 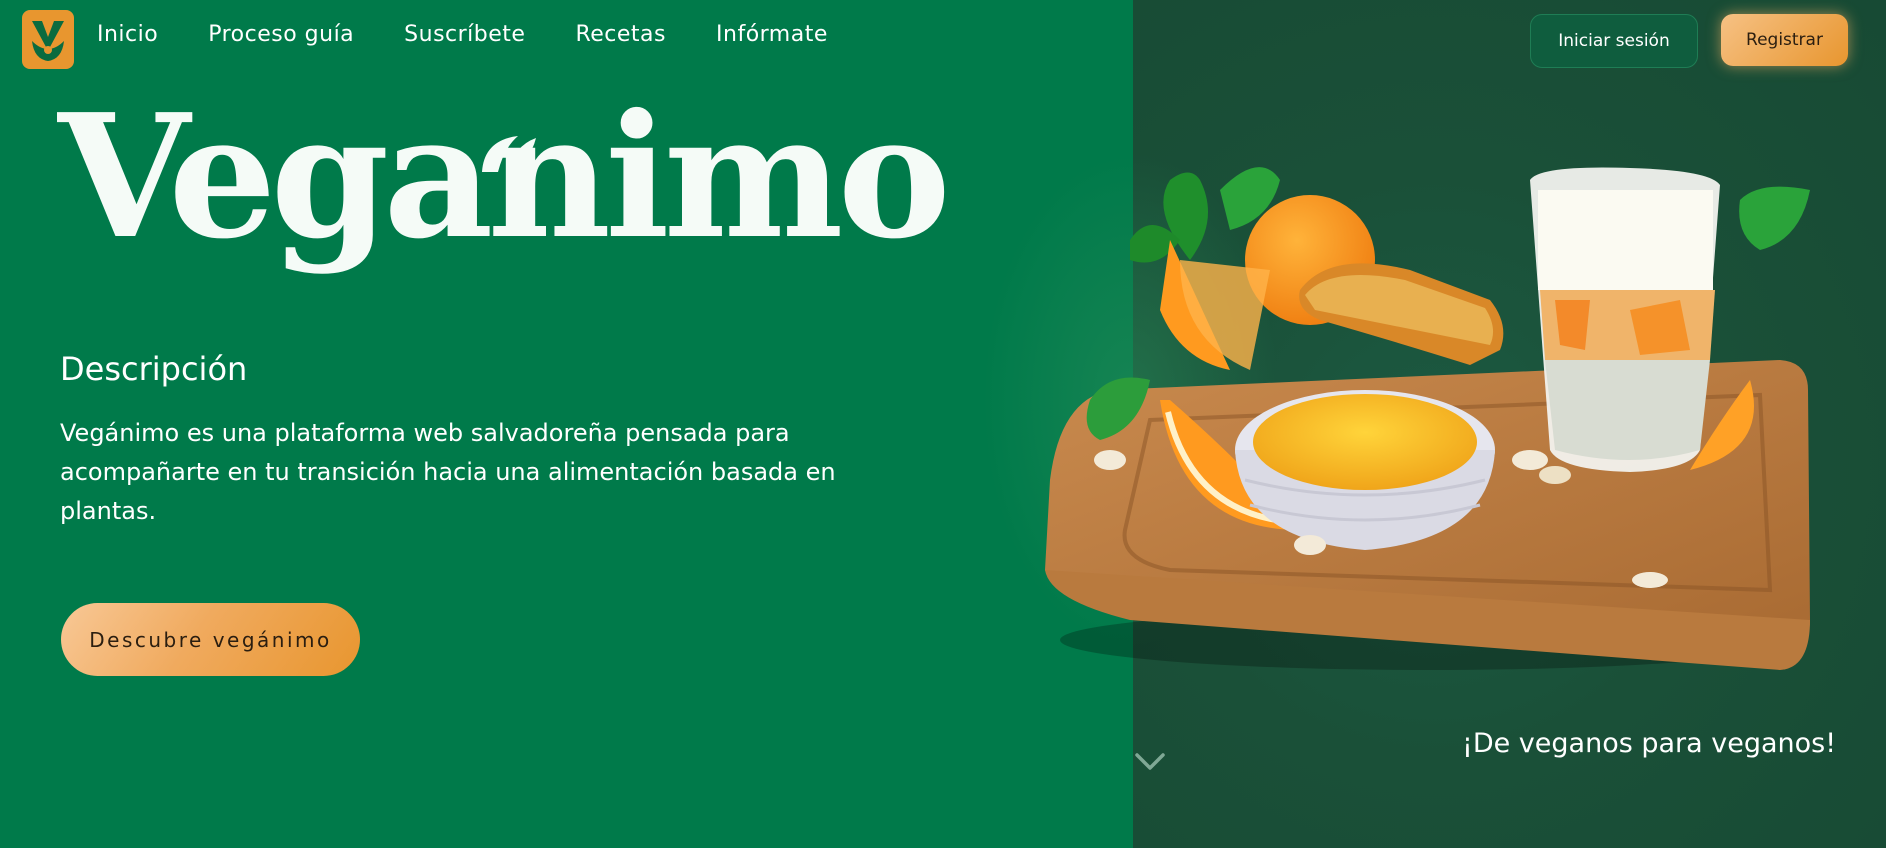 What do you see at coordinates (127, 34) in the screenshot?
I see `nav-item-inicio: Inicio` at bounding box center [127, 34].